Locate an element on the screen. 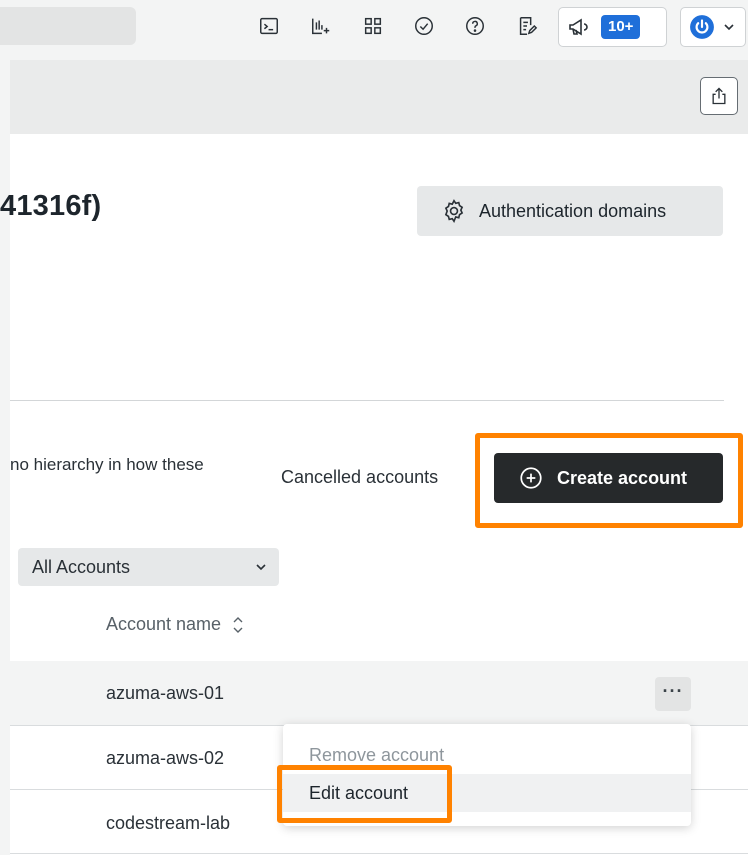 This screenshot has height=855, width=748. column-header-account-name: Account name is located at coordinates (175, 624).